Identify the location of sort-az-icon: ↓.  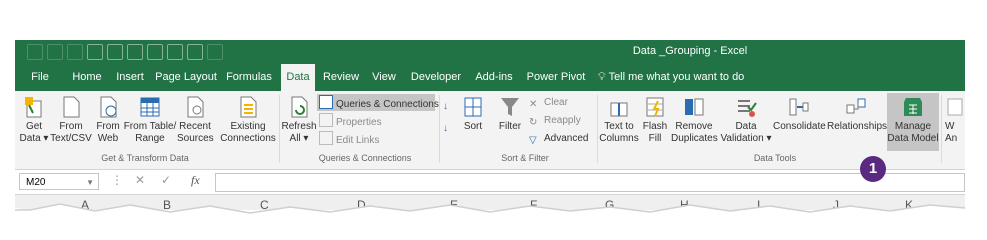
(445, 107).